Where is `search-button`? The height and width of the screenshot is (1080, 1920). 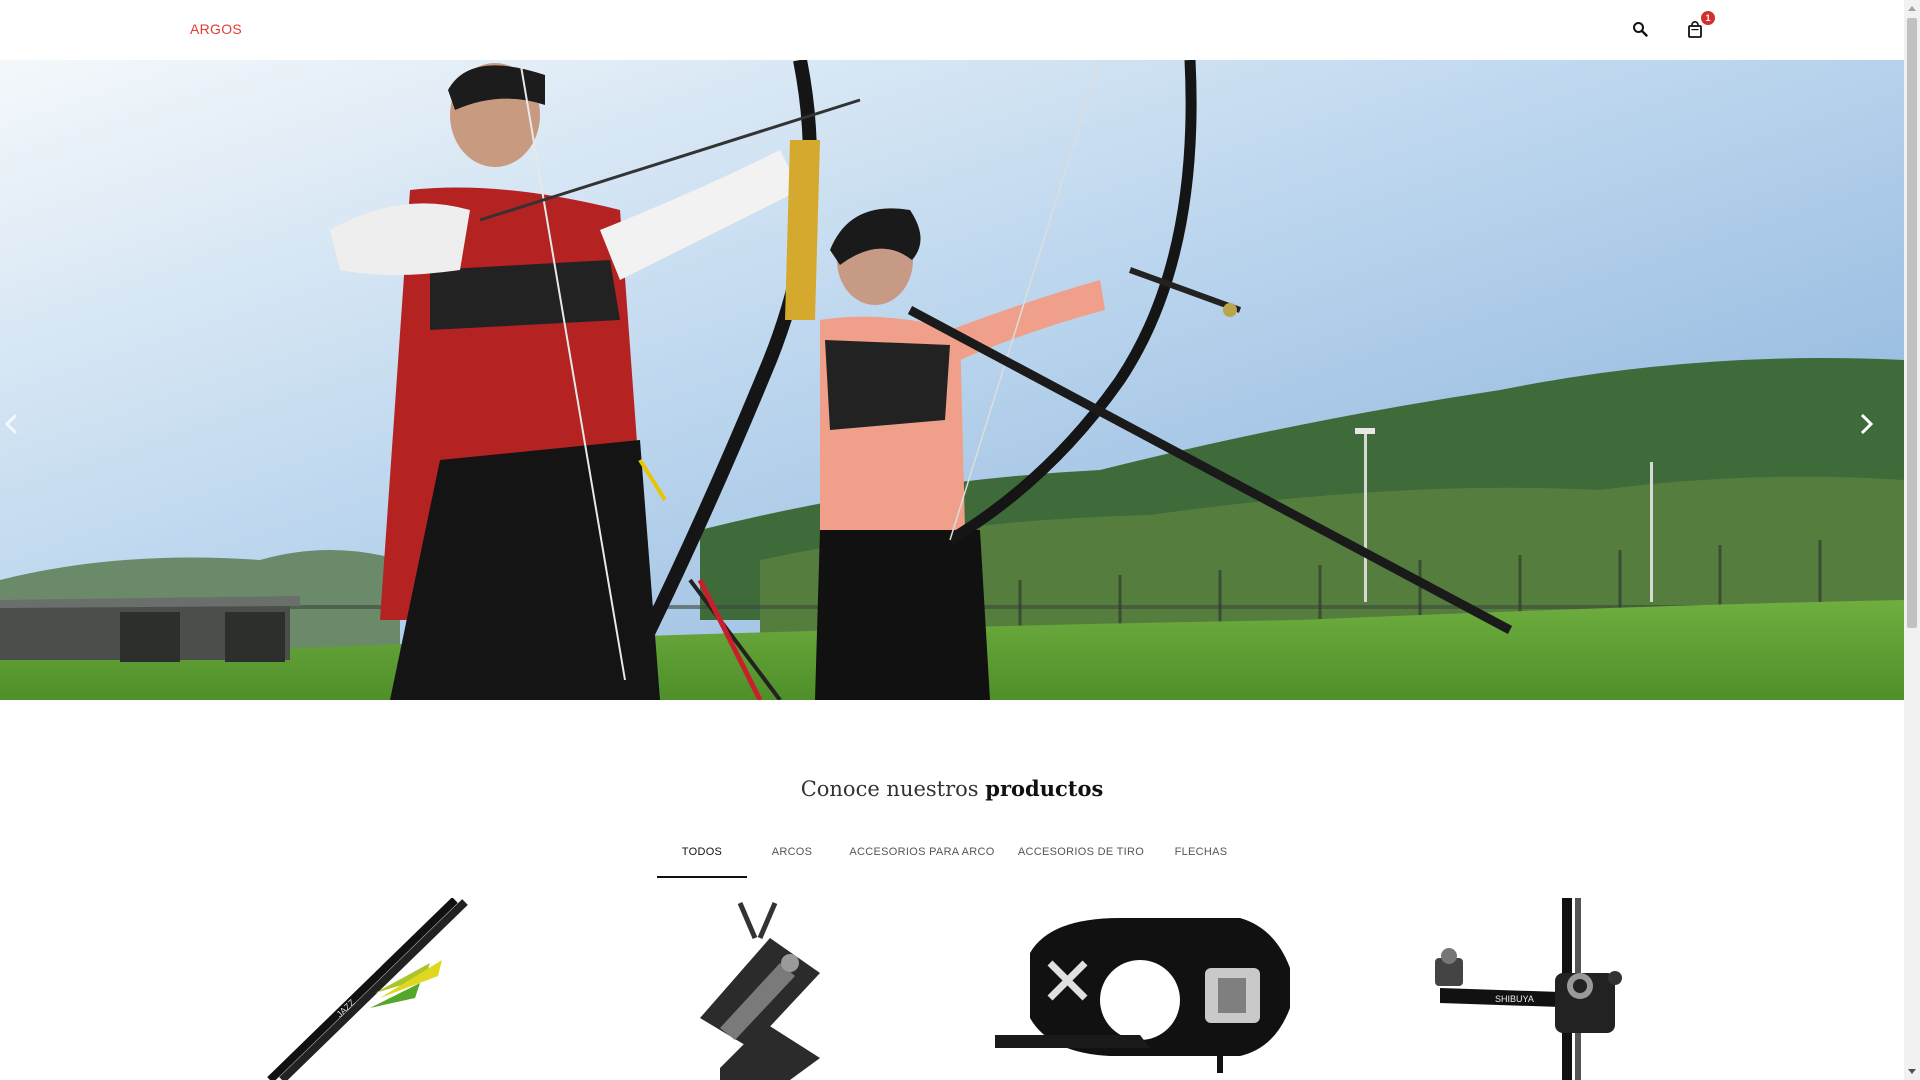
search-button is located at coordinates (1640, 29).